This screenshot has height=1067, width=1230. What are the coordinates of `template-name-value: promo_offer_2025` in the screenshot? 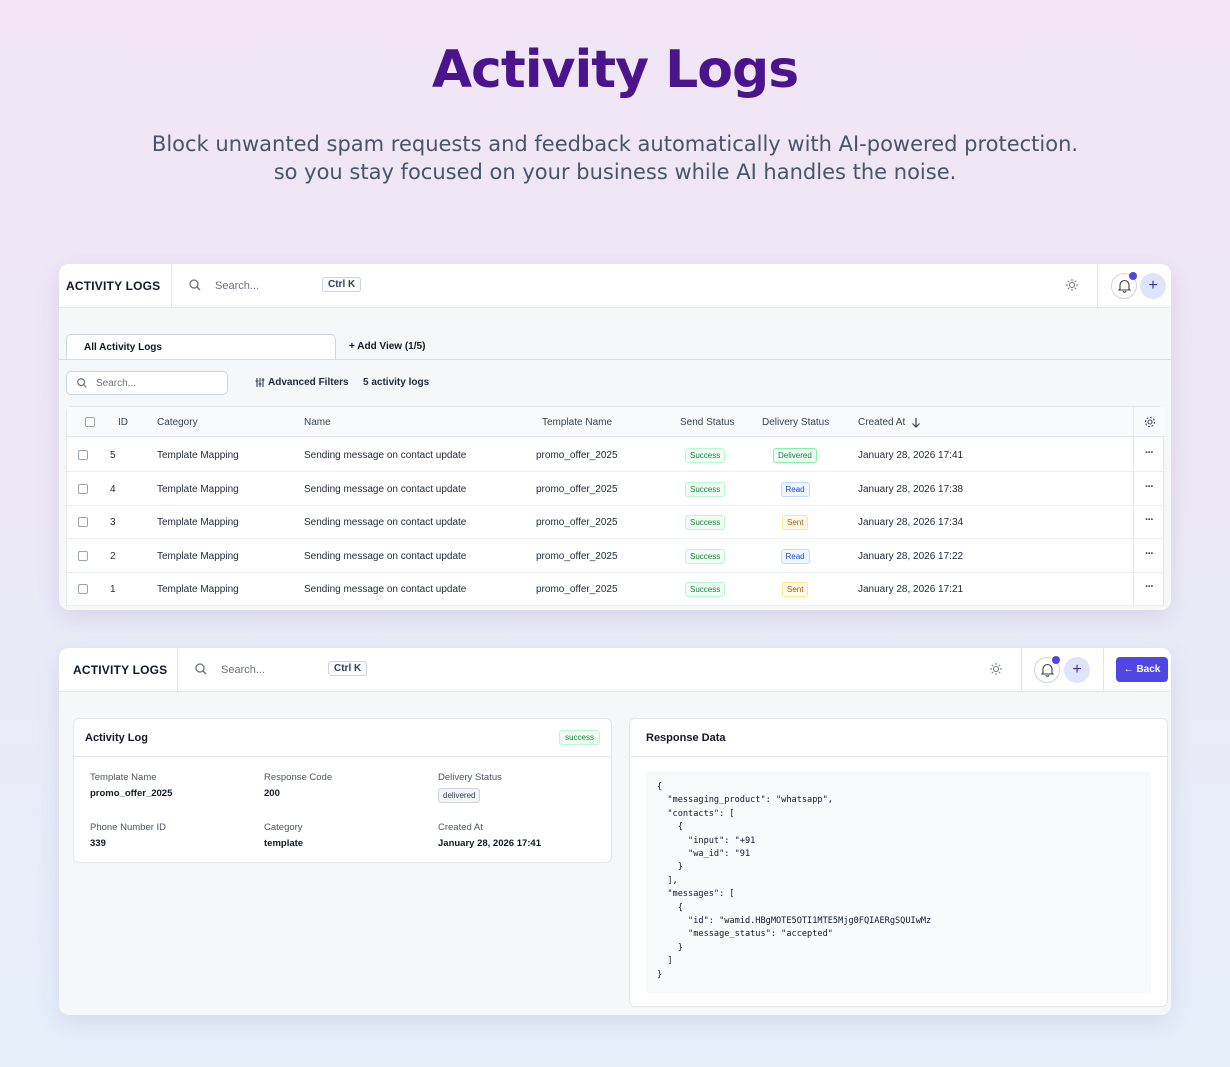 It's located at (131, 793).